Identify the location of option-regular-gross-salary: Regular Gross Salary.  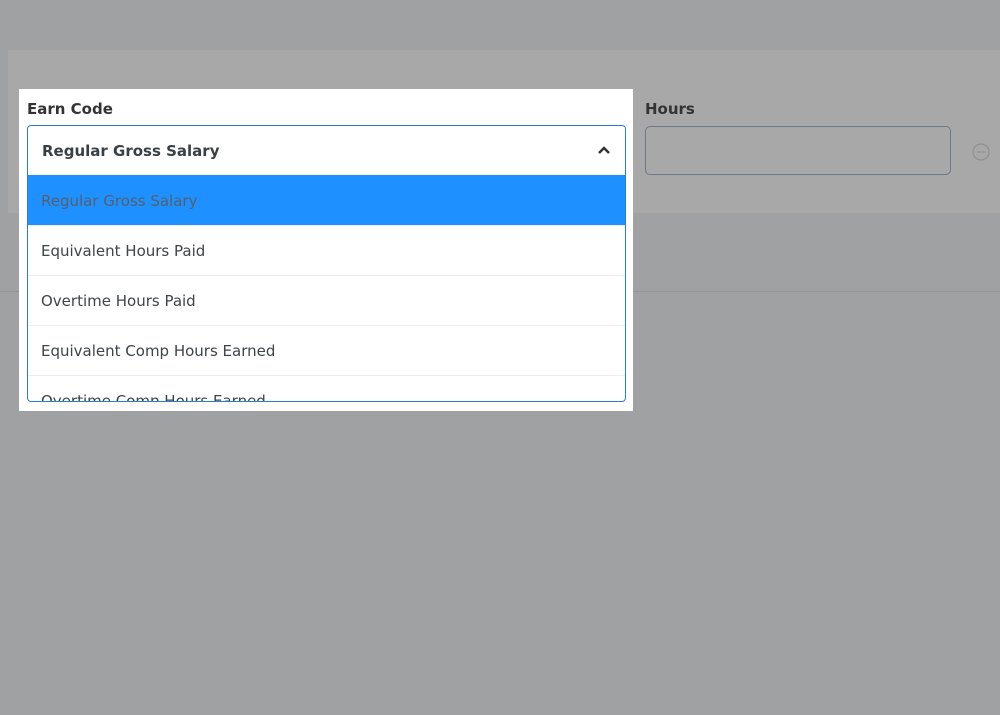
(326, 200).